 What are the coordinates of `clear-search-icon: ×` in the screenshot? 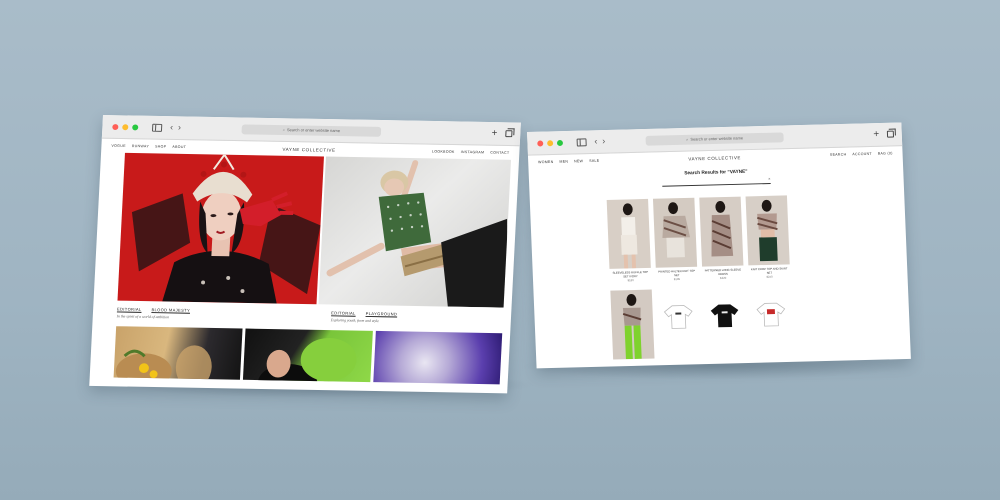 It's located at (769, 178).